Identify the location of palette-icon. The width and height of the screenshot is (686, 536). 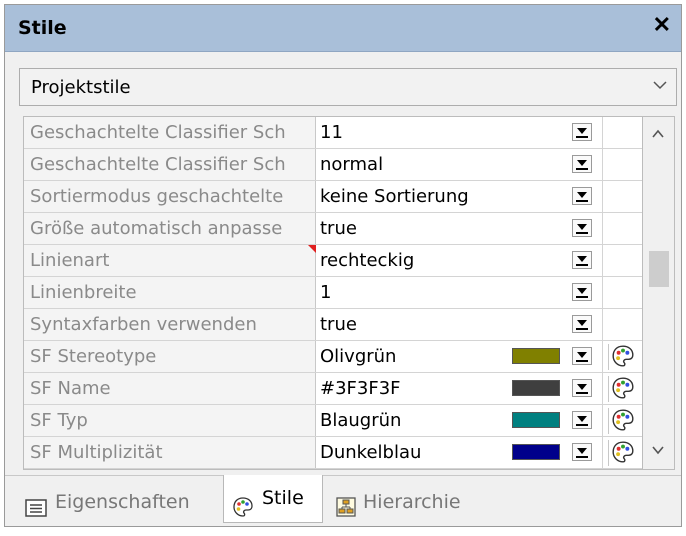
(243, 512).